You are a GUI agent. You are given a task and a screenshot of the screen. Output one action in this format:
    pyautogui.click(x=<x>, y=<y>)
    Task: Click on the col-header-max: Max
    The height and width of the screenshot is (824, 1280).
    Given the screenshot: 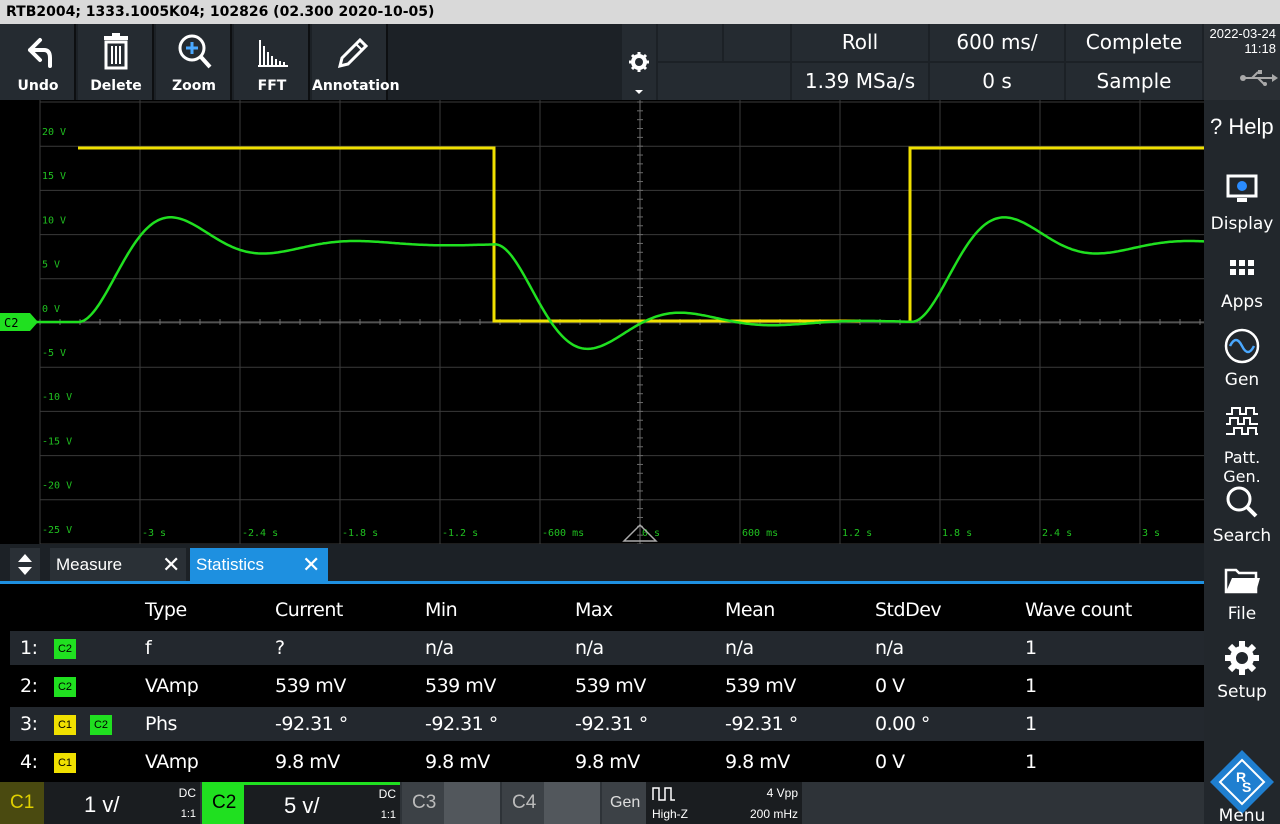 What is the action you would take?
    pyautogui.click(x=594, y=610)
    